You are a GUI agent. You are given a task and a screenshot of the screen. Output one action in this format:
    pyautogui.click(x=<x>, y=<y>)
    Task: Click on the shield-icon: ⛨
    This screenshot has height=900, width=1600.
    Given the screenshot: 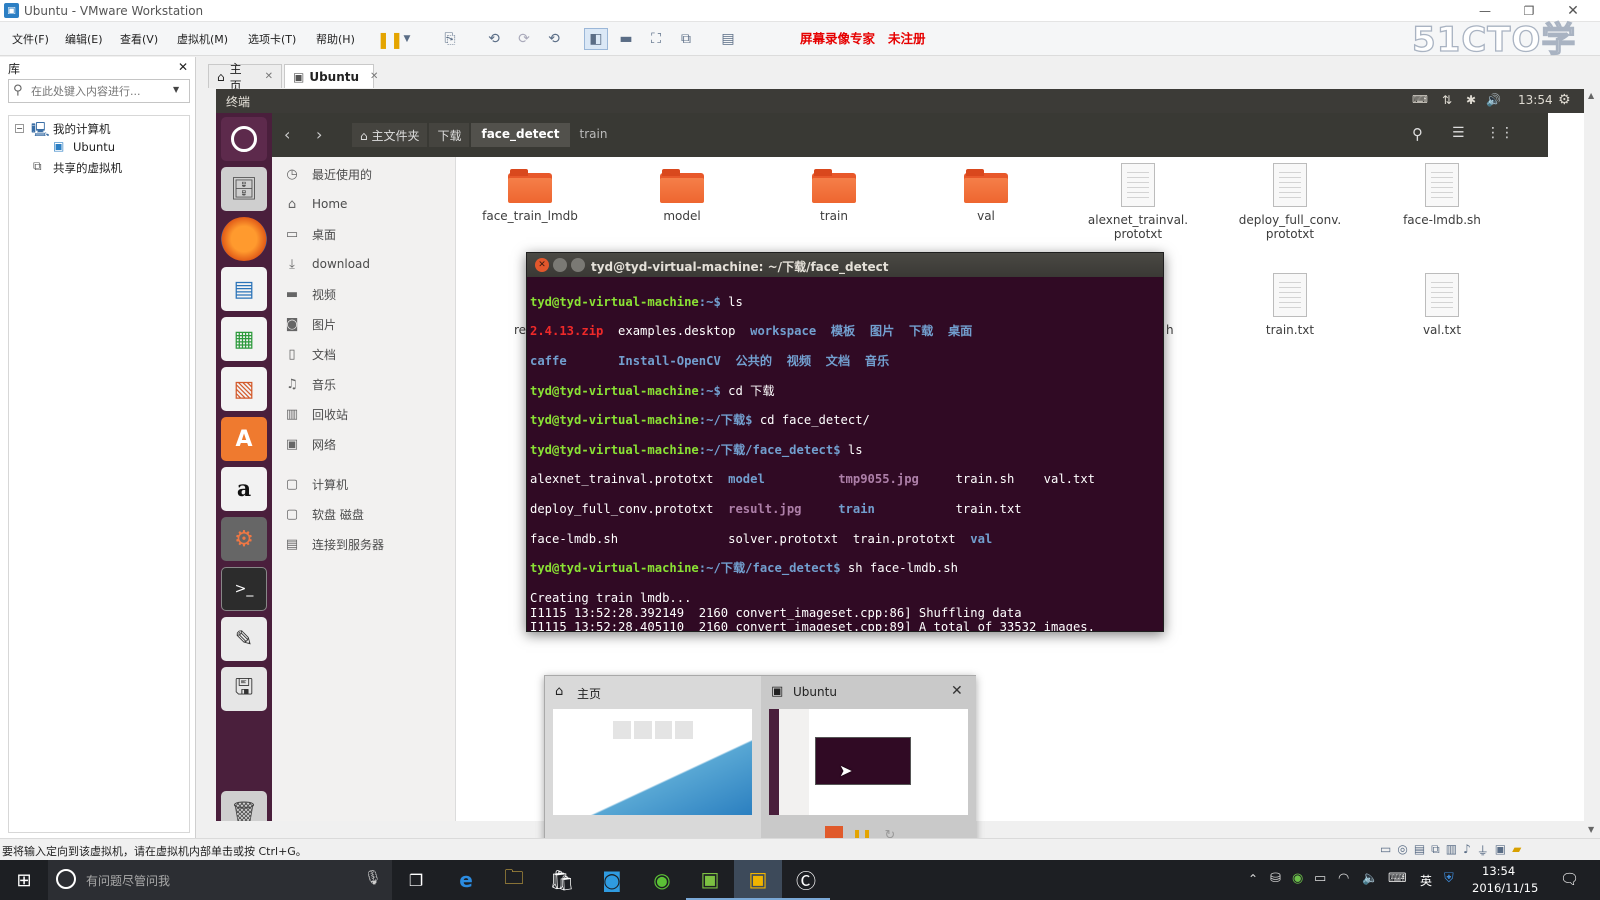 What is the action you would take?
    pyautogui.click(x=1449, y=878)
    